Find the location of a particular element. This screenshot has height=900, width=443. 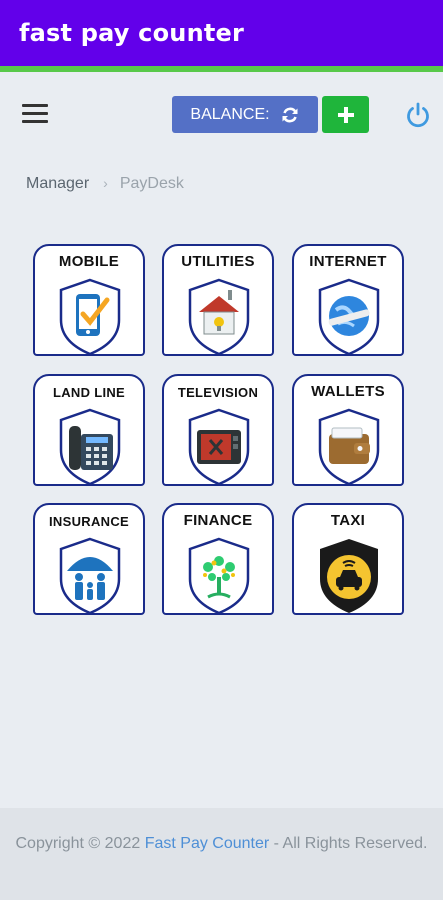

service-label: TELEVISION is located at coordinates (218, 392).